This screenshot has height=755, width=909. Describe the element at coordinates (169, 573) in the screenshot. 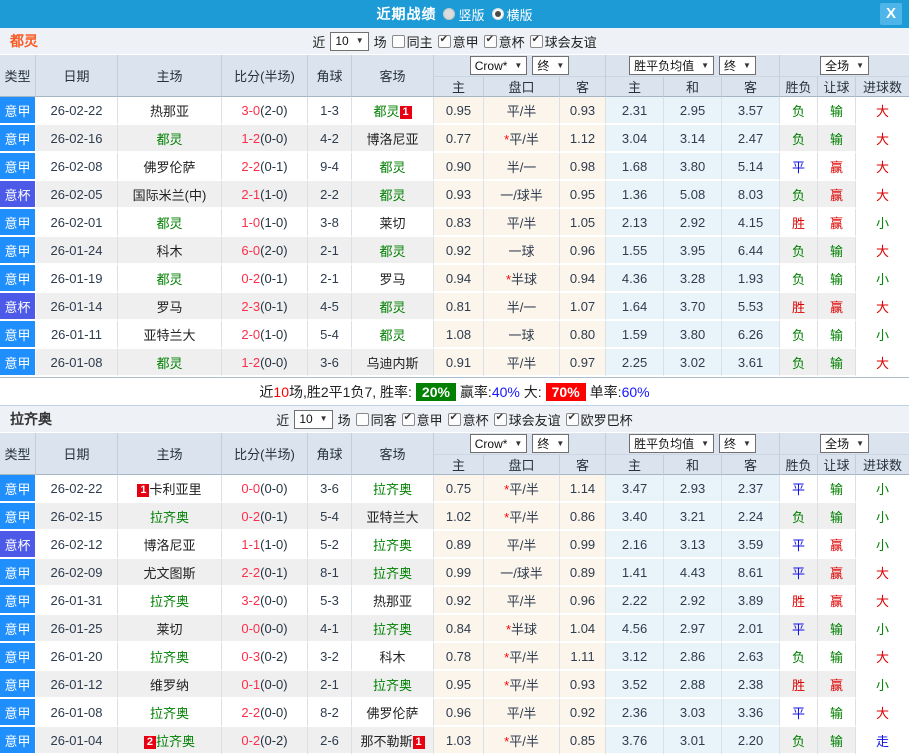

I see `home-team-name: 尤文图斯` at that location.